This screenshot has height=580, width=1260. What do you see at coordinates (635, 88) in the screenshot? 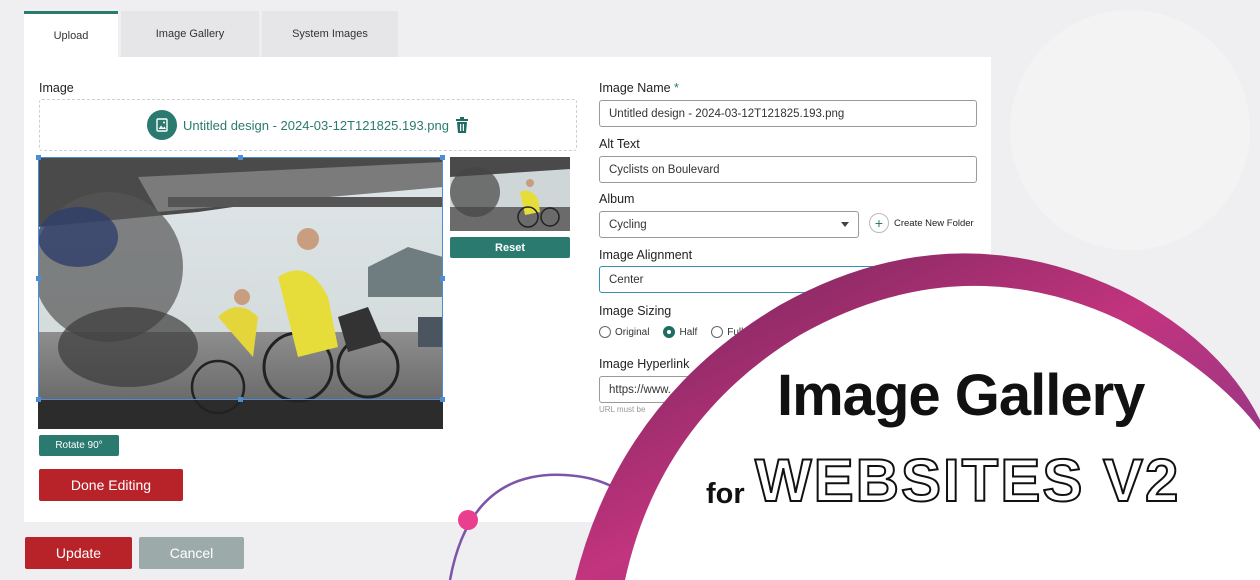
I see `image-name-label-text: Image Name` at bounding box center [635, 88].